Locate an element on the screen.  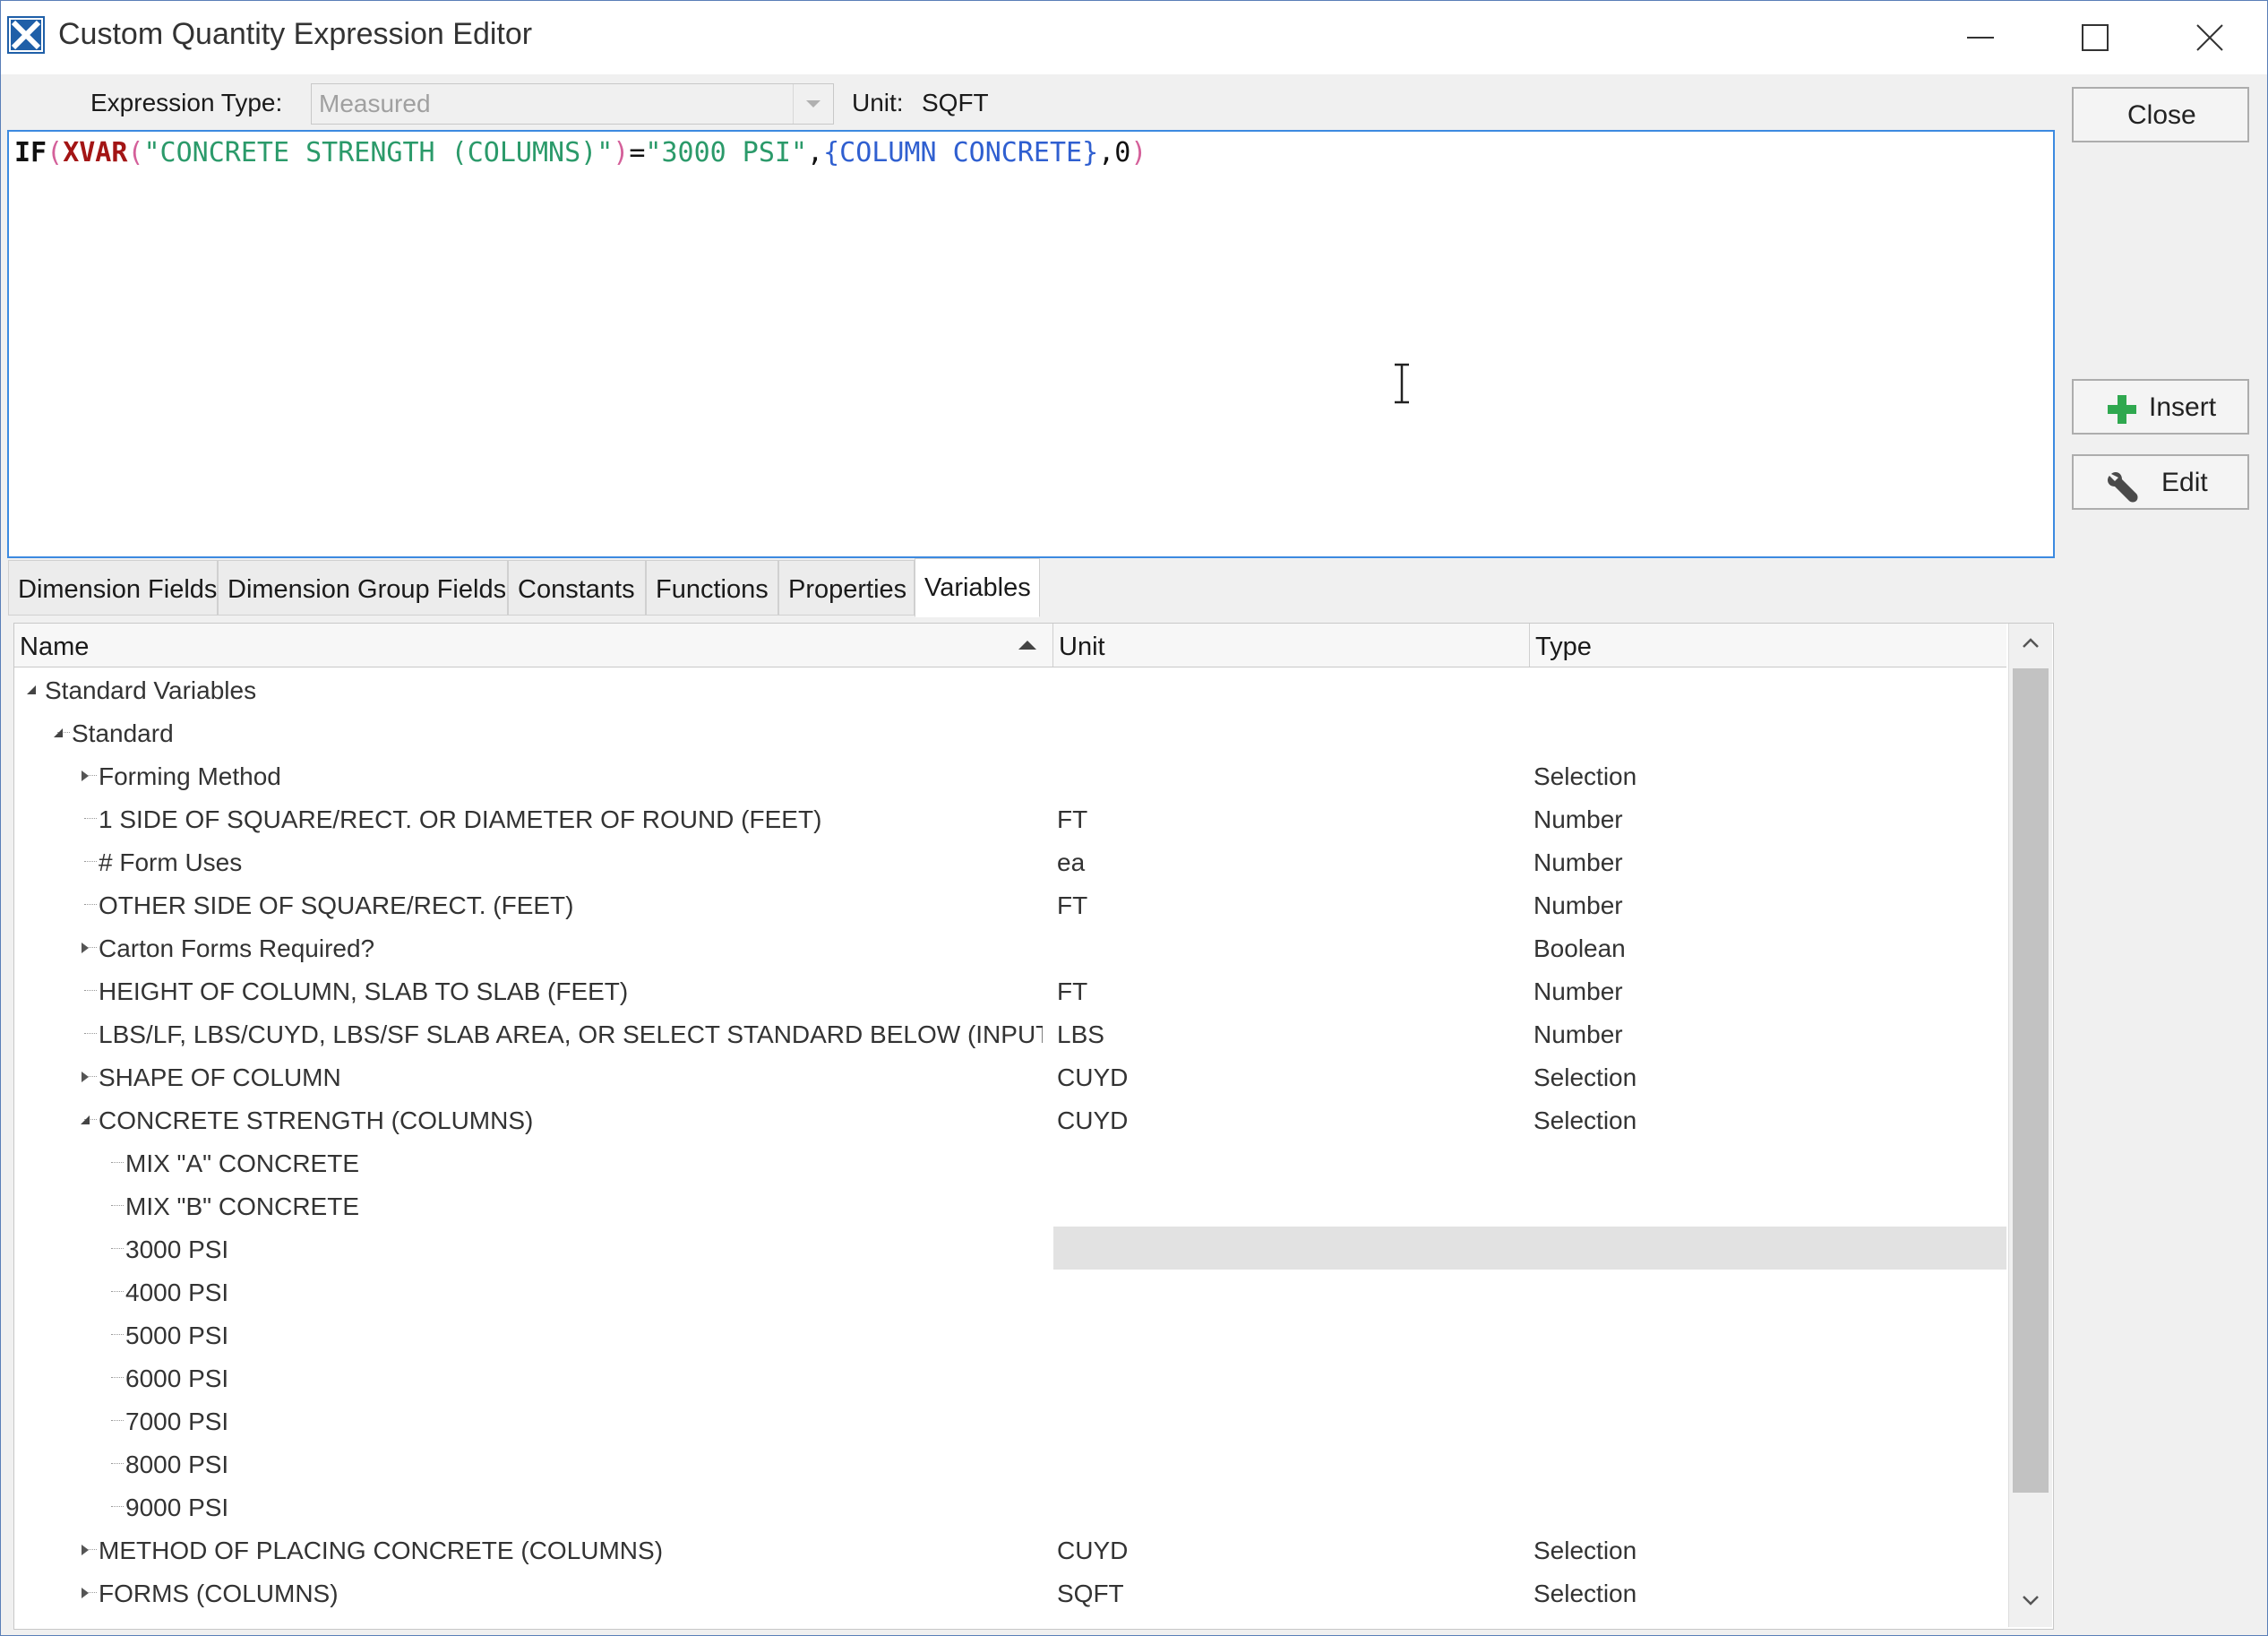
tree-row: 5000 PSI is located at coordinates (1010, 1334).